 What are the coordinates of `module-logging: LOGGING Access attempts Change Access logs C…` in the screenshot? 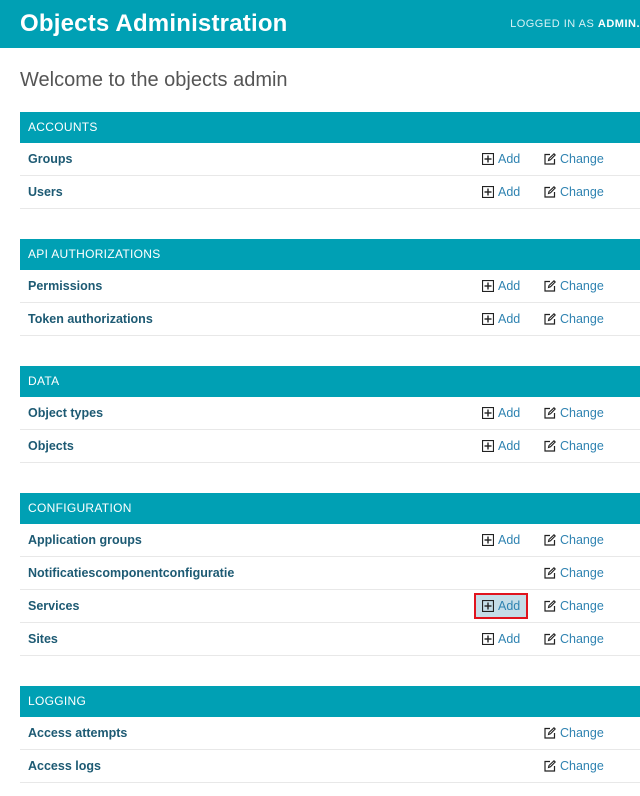 It's located at (330, 734).